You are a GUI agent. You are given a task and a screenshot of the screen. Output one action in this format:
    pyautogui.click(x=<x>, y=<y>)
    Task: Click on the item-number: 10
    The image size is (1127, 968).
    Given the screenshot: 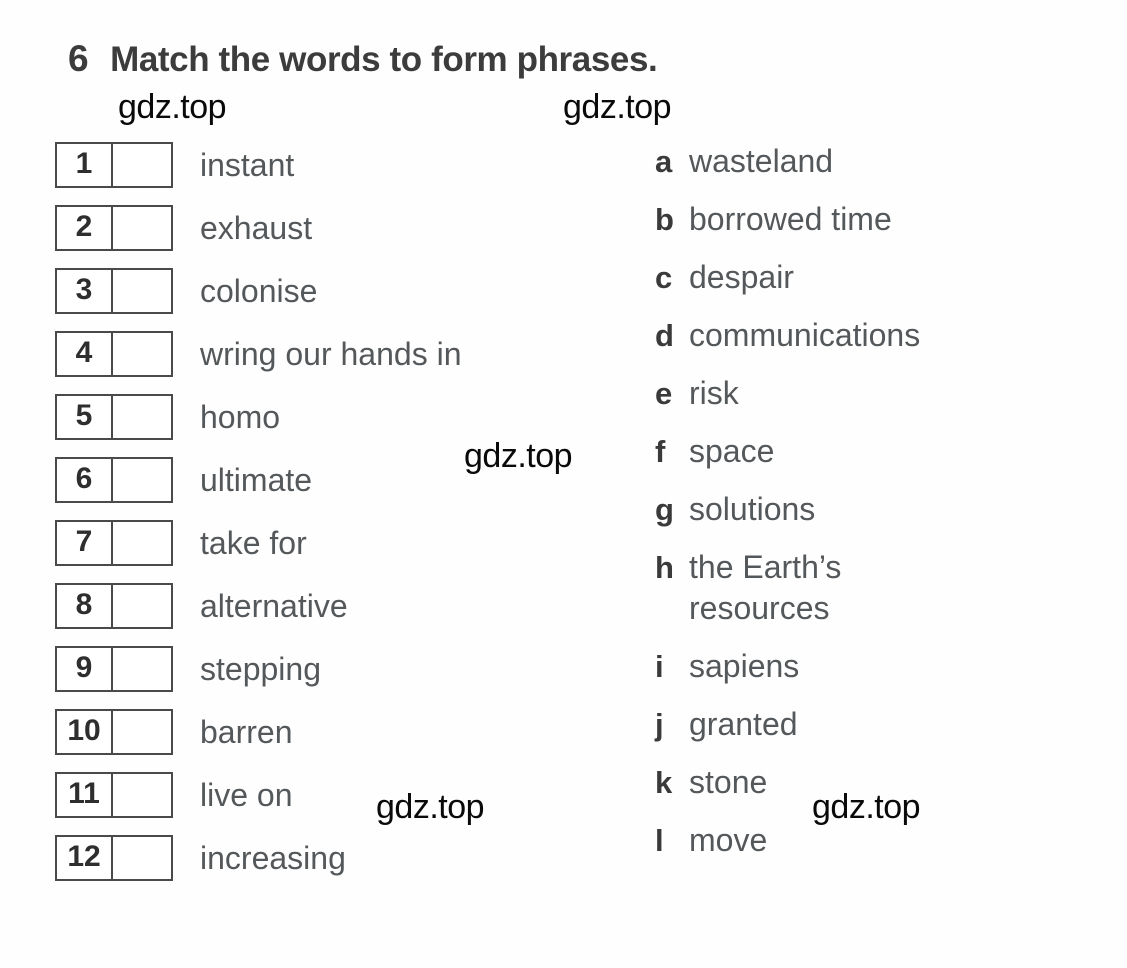 What is the action you would take?
    pyautogui.click(x=85, y=731)
    